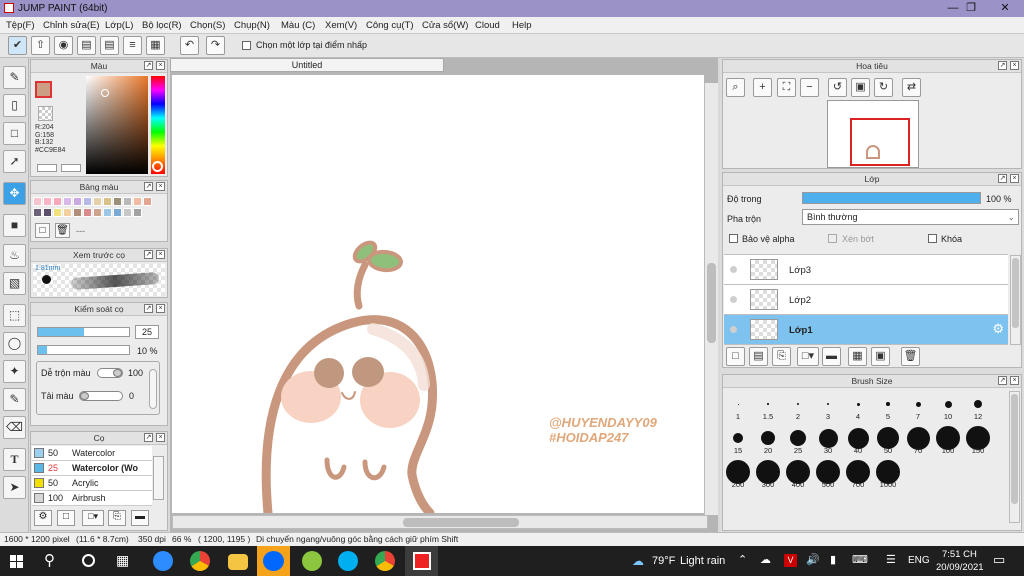  I want to click on rect-select-tool-icon: ⬚, so click(14, 315).